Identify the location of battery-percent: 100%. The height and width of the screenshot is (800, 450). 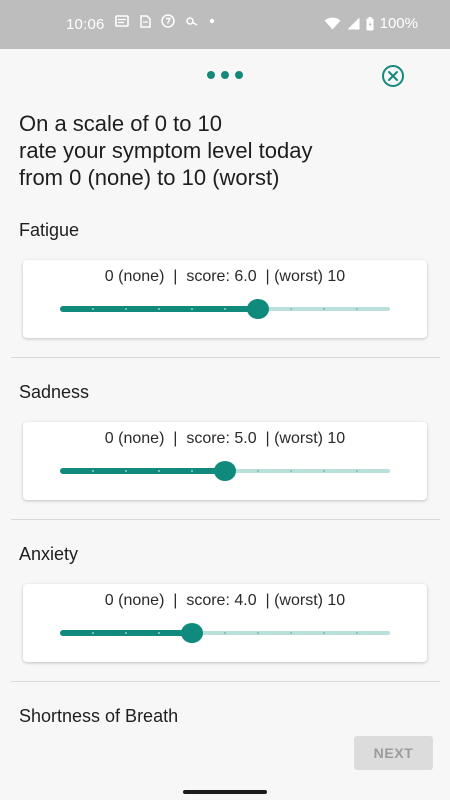
(398, 23).